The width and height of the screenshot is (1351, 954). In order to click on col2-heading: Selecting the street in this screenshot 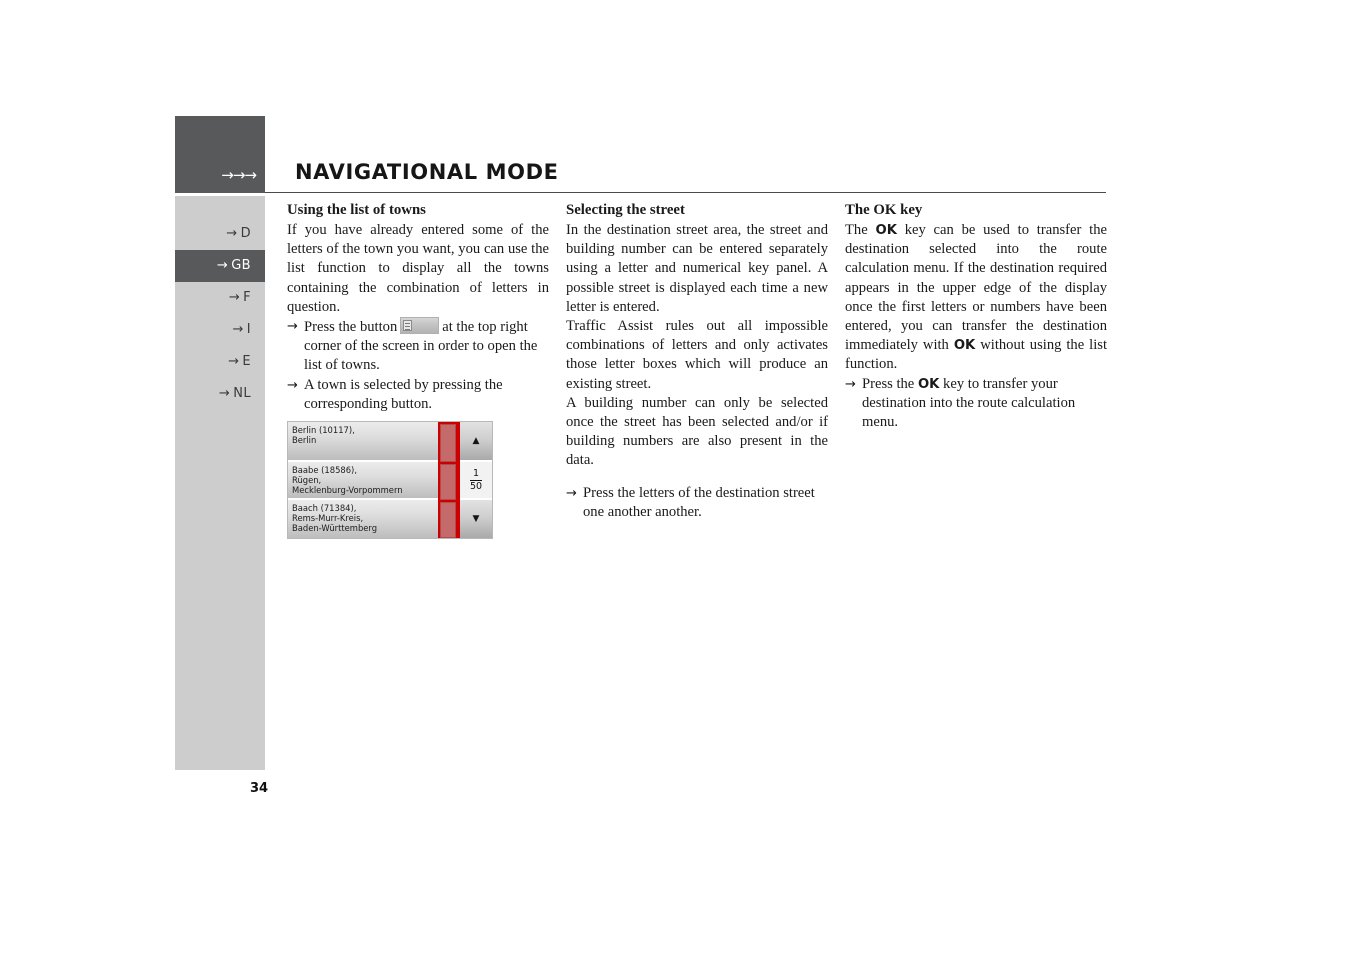, I will do `click(625, 210)`.